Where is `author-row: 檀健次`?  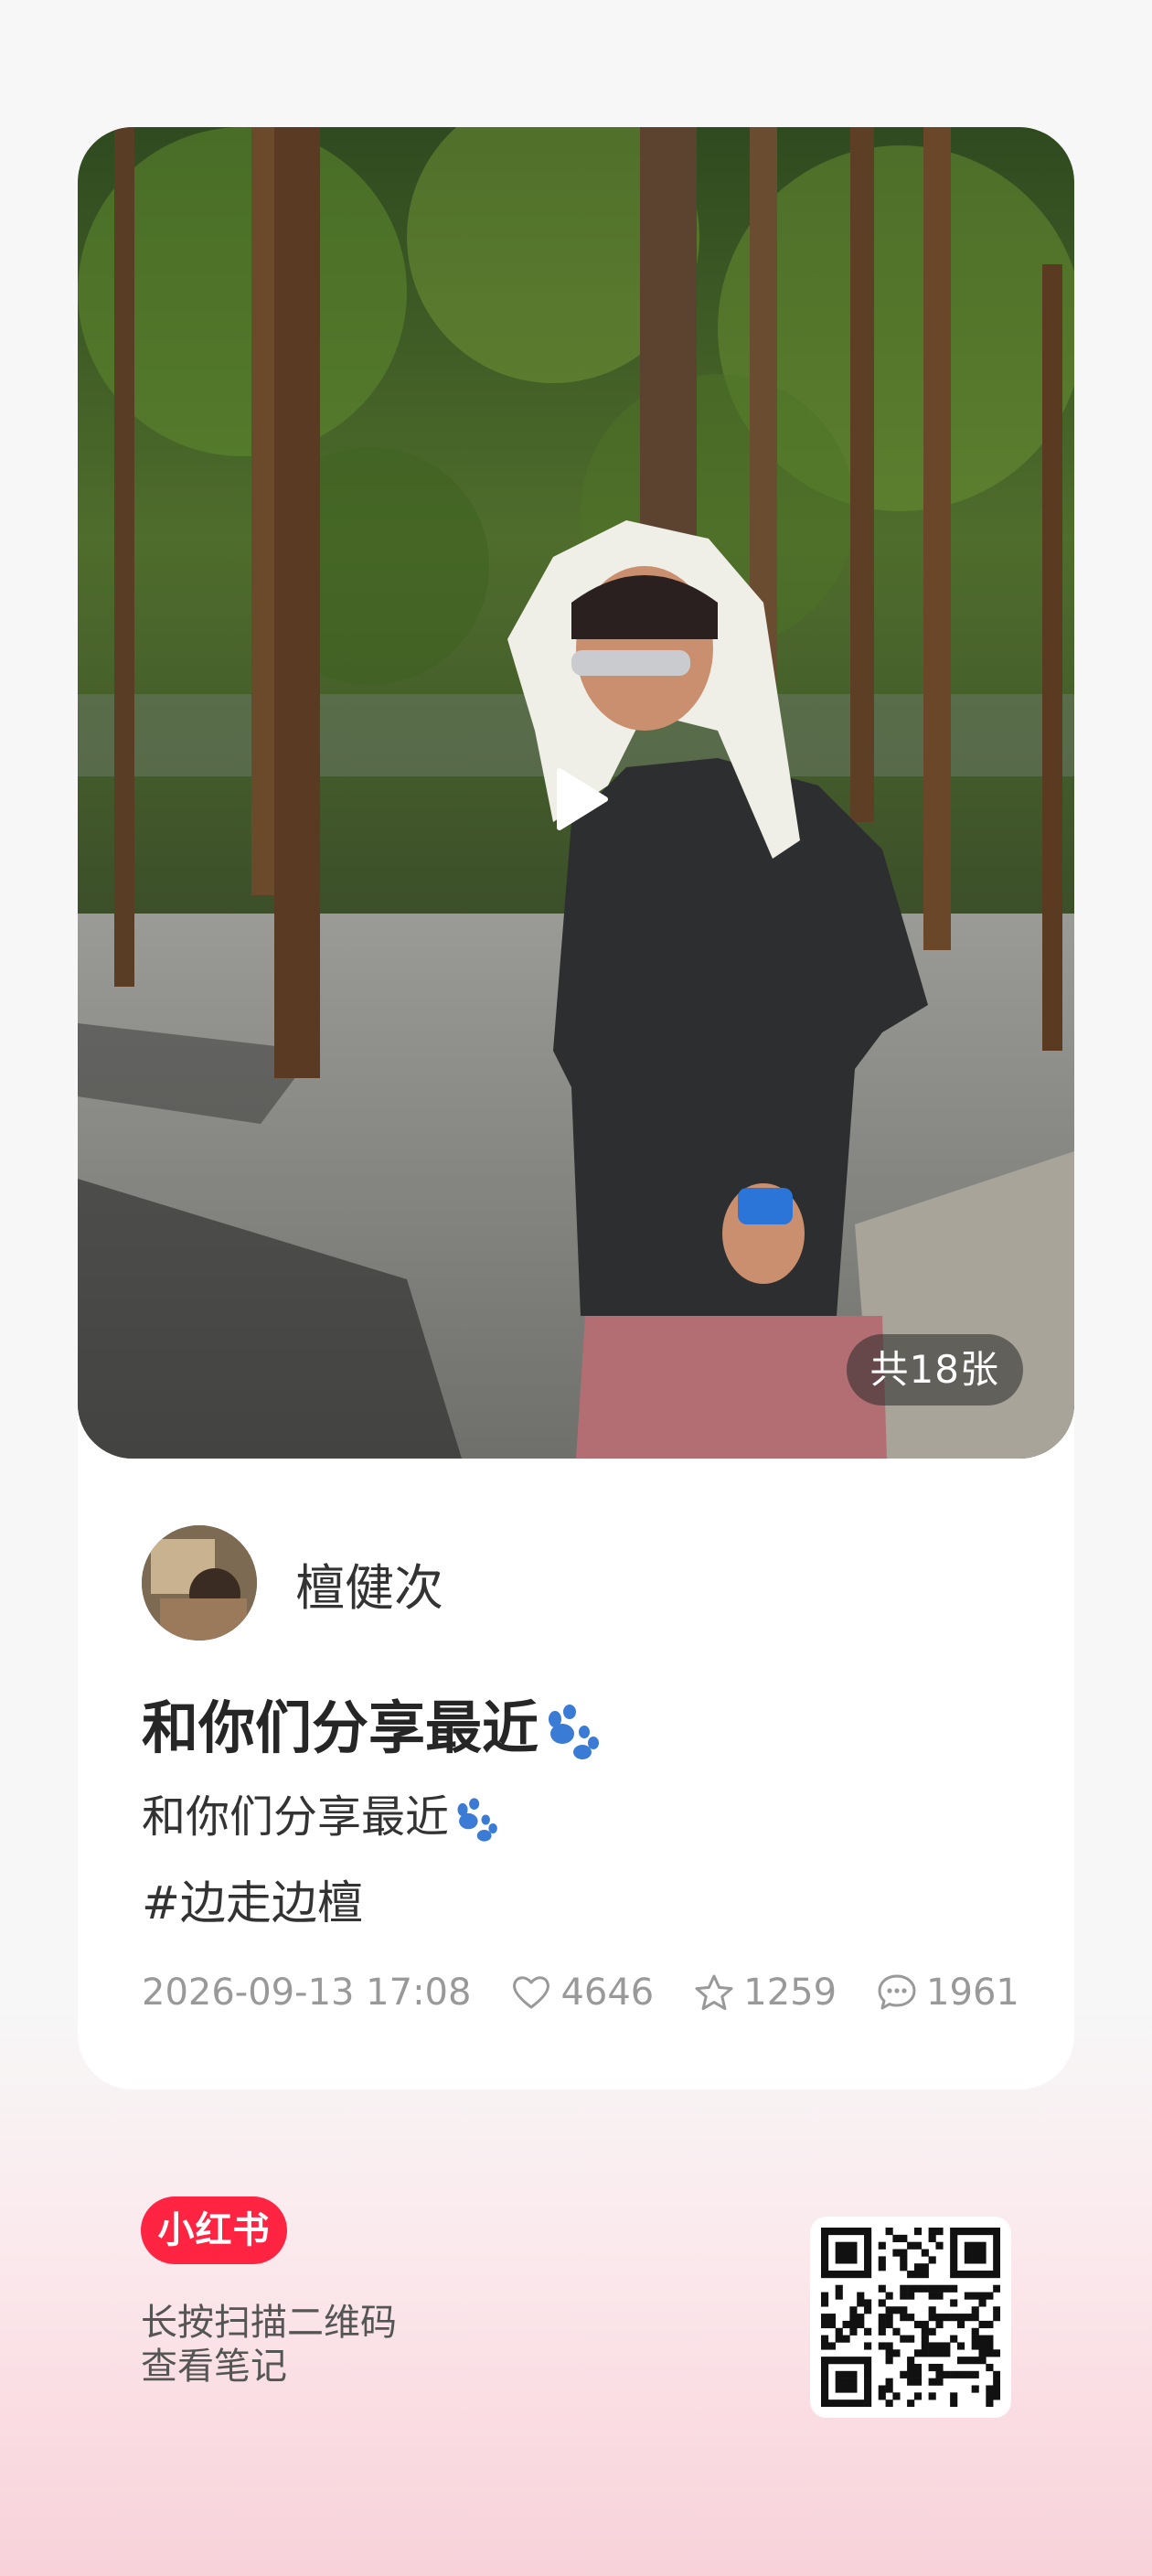
author-row: 檀健次 is located at coordinates (292, 1583).